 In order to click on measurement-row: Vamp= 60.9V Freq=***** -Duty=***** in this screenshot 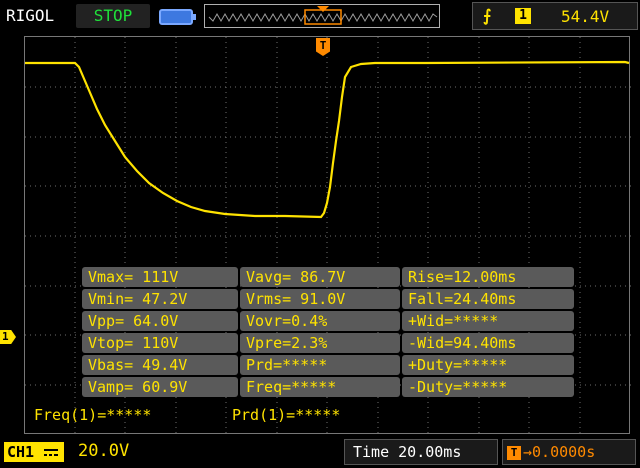, I will do `click(329, 387)`.